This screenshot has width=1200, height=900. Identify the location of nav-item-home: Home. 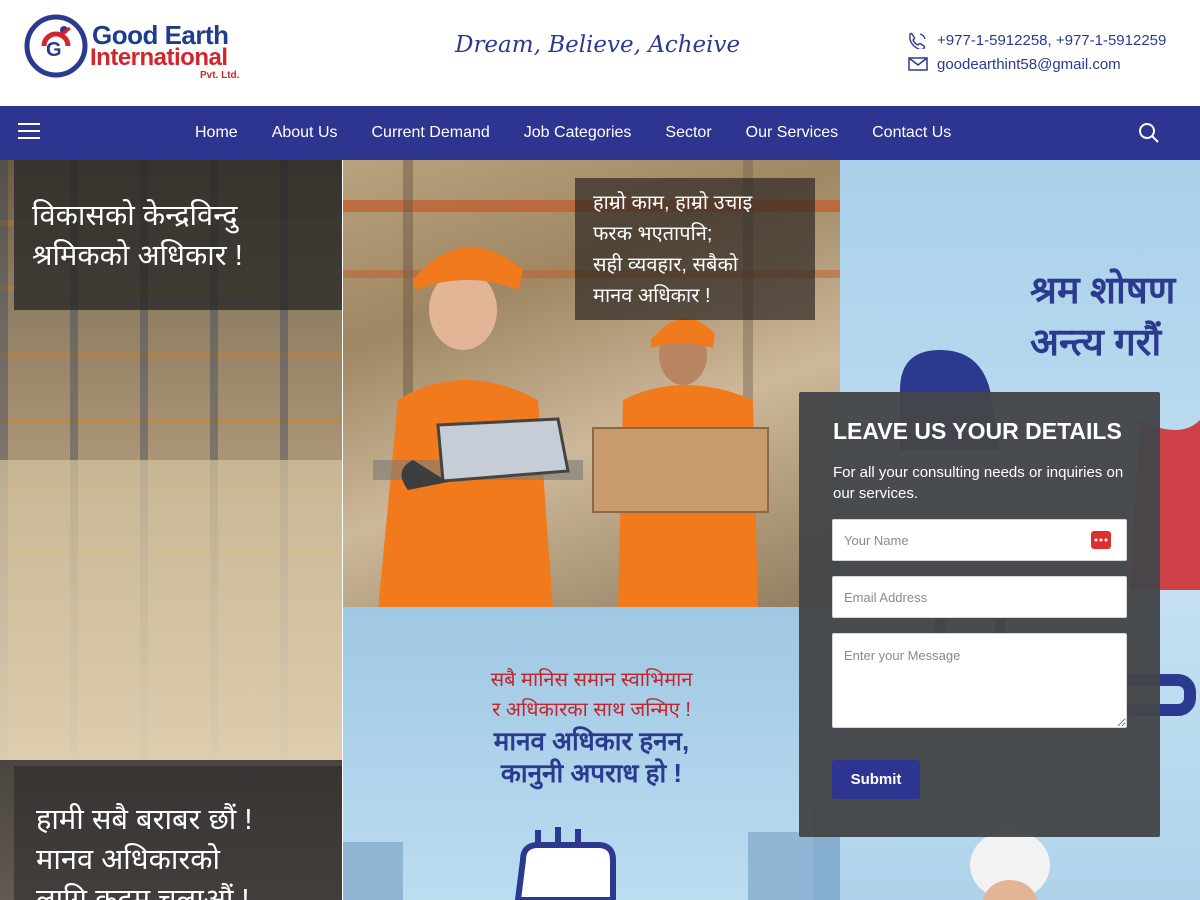
(216, 133).